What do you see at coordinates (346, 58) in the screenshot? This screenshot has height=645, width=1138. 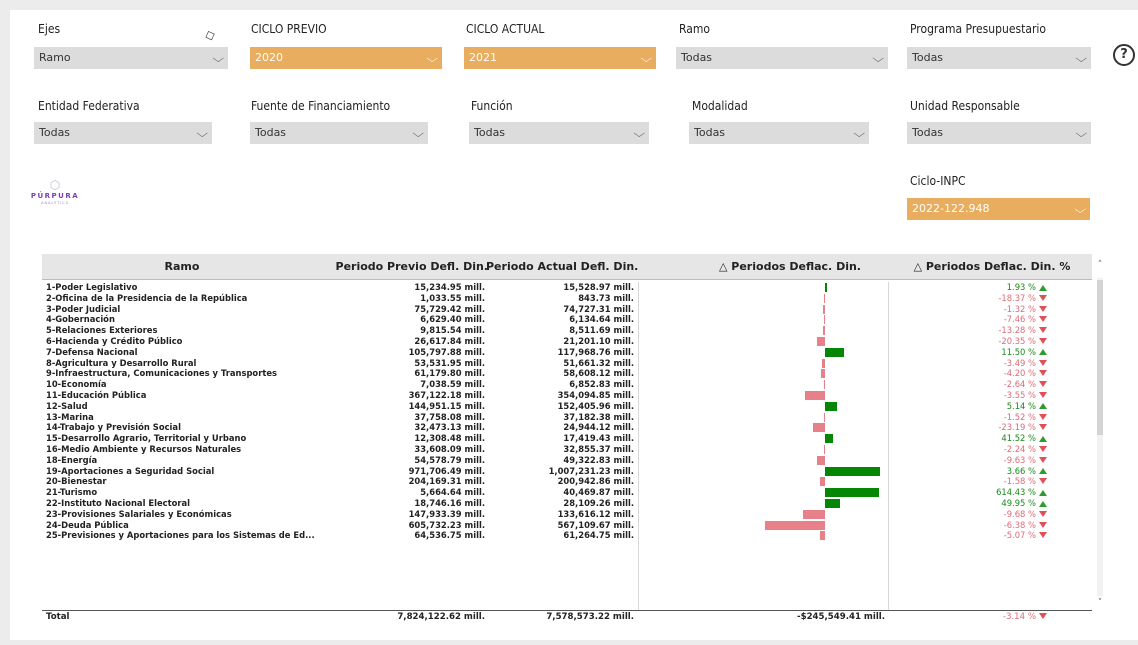 I see `ciclo-previo-dropdown: 2020 ⌵` at bounding box center [346, 58].